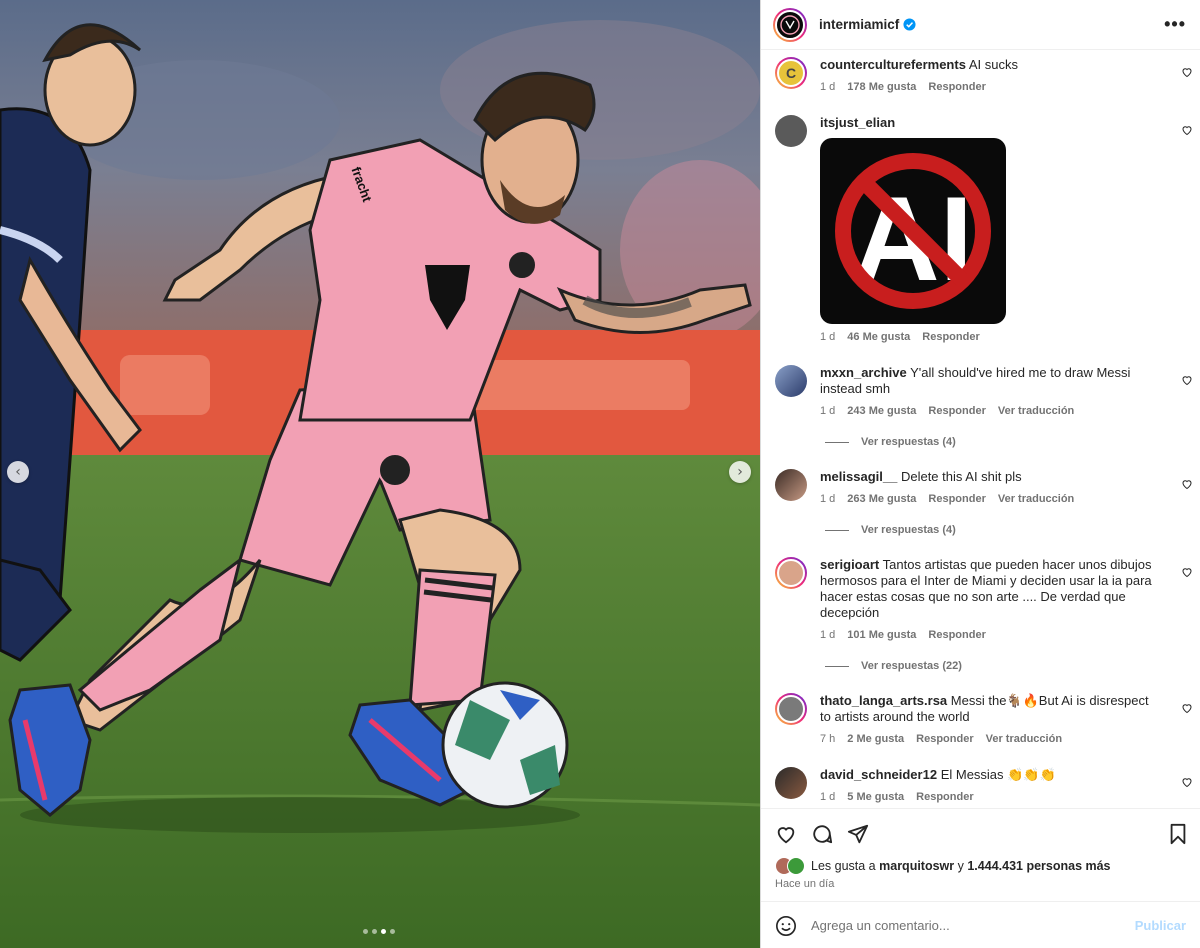  Describe the element at coordinates (881, 499) in the screenshot. I see `comment-likes: 263 Me gusta` at that location.